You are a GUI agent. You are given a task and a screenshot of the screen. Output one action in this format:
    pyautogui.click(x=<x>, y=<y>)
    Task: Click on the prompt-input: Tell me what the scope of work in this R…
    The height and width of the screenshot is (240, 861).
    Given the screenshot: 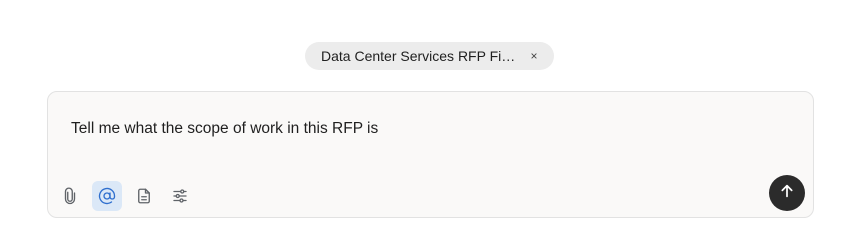 What is the action you would take?
    pyautogui.click(x=224, y=129)
    